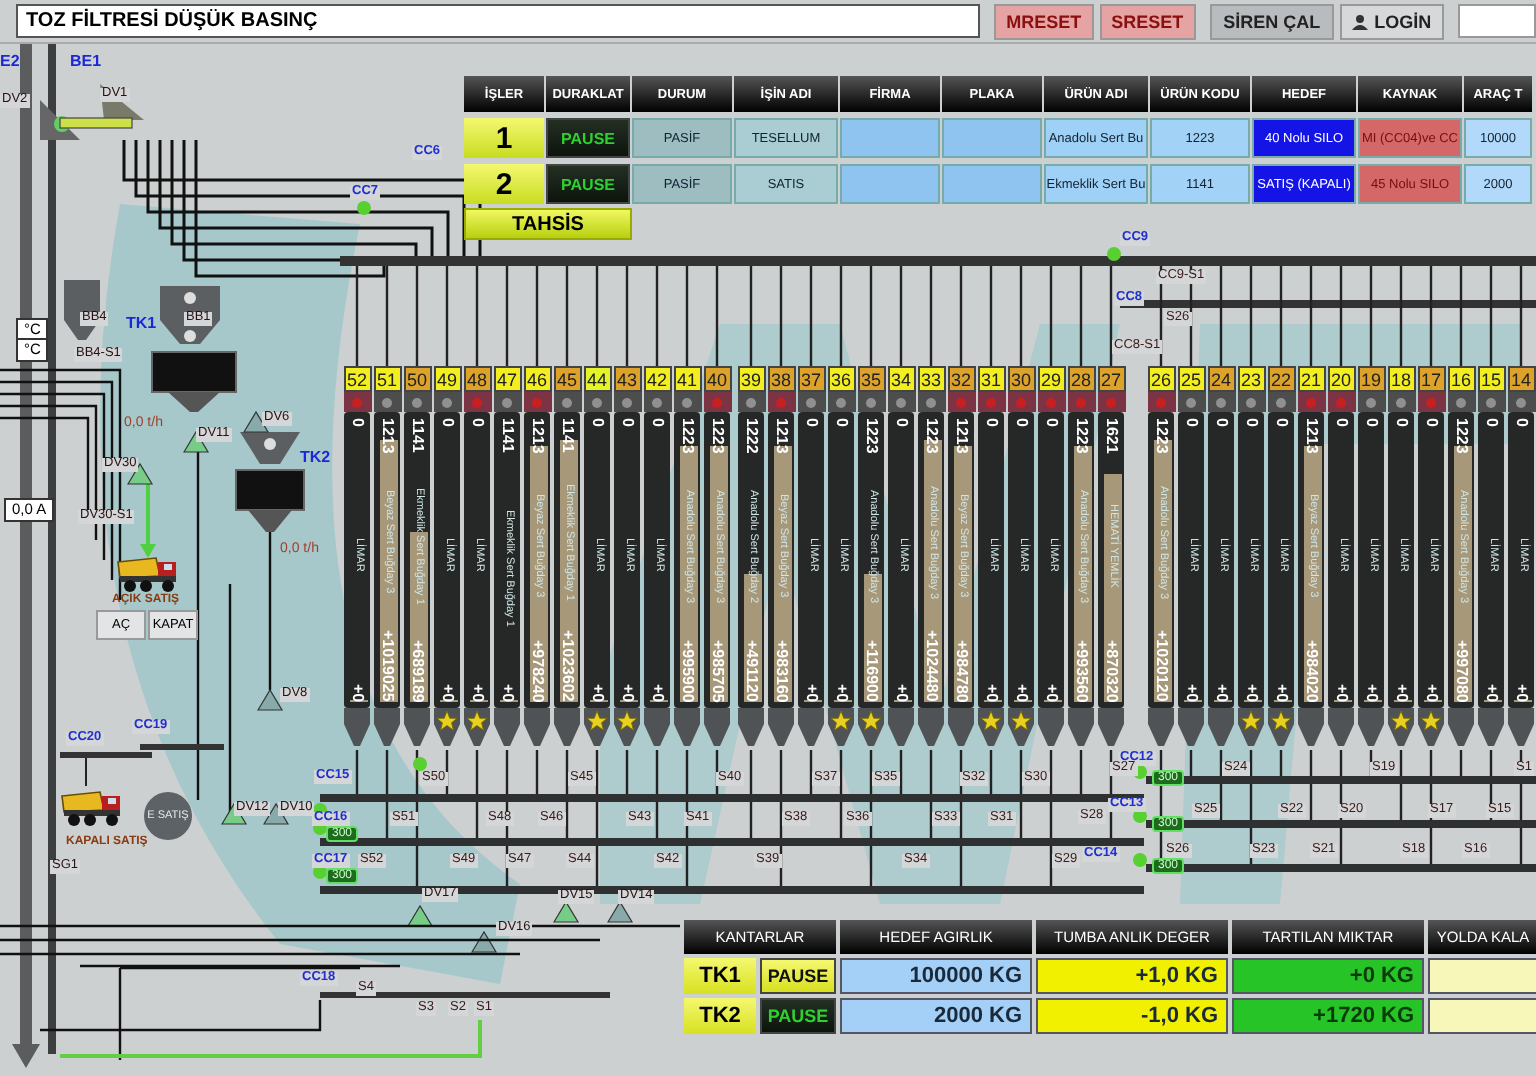 This screenshot has width=1536, height=1076. I want to click on silo-number: 36, so click(841, 379).